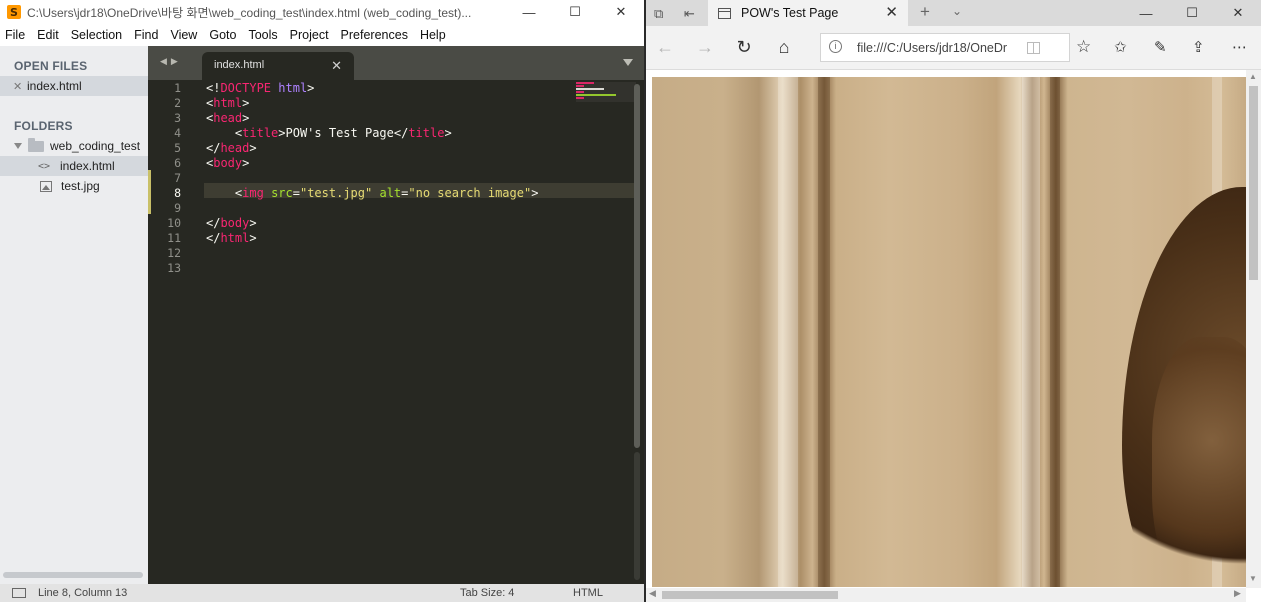 This screenshot has width=1261, height=602. Describe the element at coordinates (51, 66) in the screenshot. I see `open-files-heading: OPEN FILES` at that location.